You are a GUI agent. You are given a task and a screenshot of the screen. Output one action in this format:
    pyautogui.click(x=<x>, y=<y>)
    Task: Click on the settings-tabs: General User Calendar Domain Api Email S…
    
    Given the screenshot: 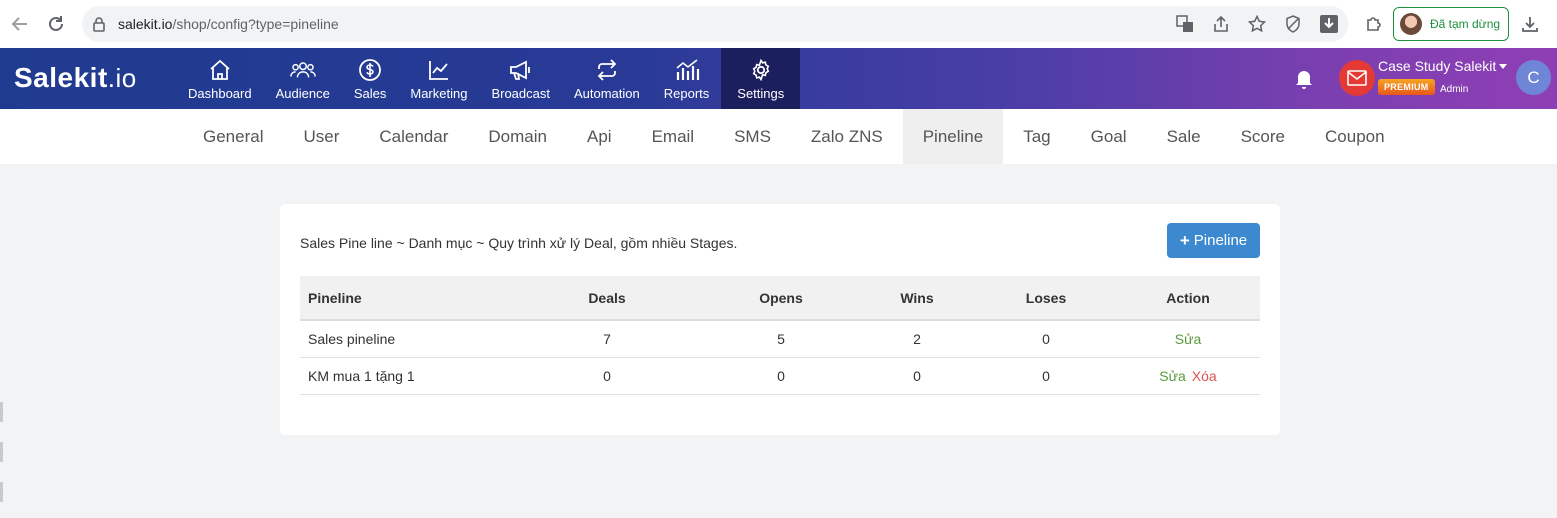 What is the action you would take?
    pyautogui.click(x=778, y=136)
    